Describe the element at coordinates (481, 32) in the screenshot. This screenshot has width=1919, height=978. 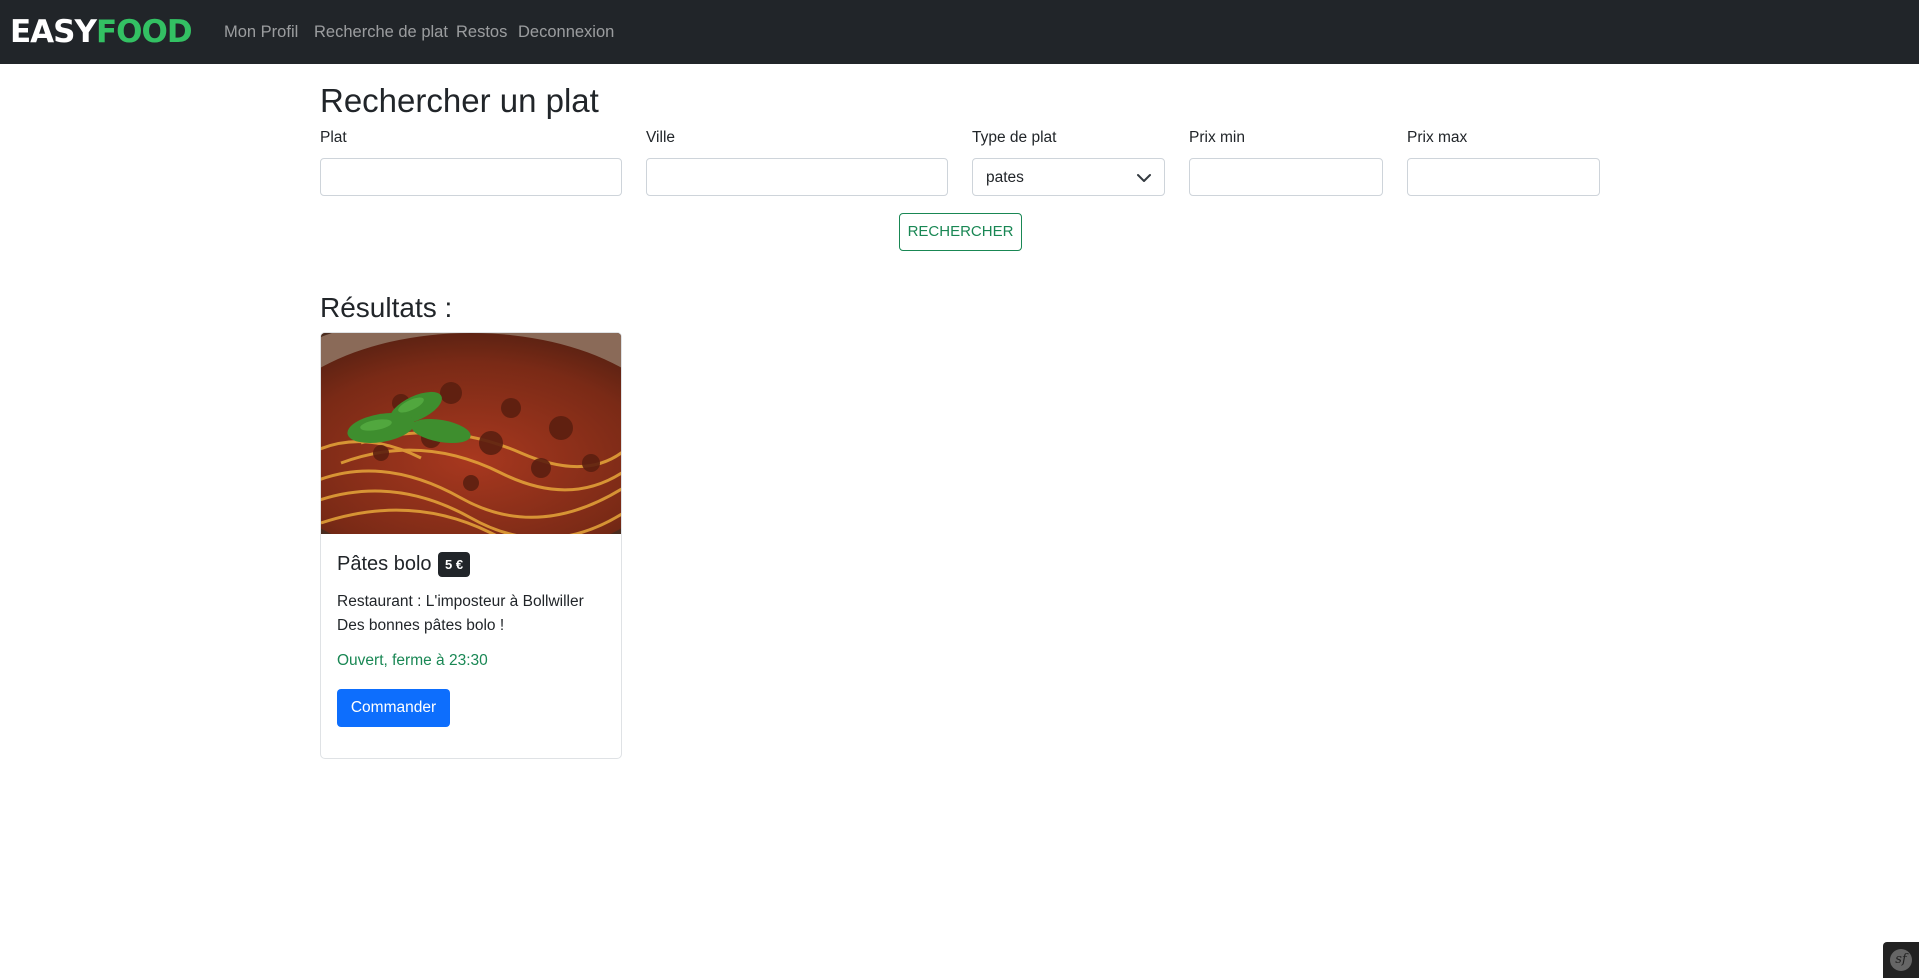
I see `nav-link-restos: Restos` at that location.